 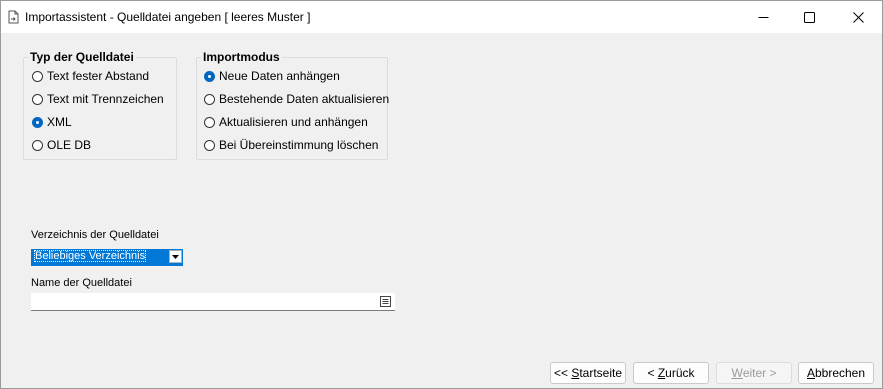 I want to click on cancel-button-hotkey: A, so click(x=810, y=373).